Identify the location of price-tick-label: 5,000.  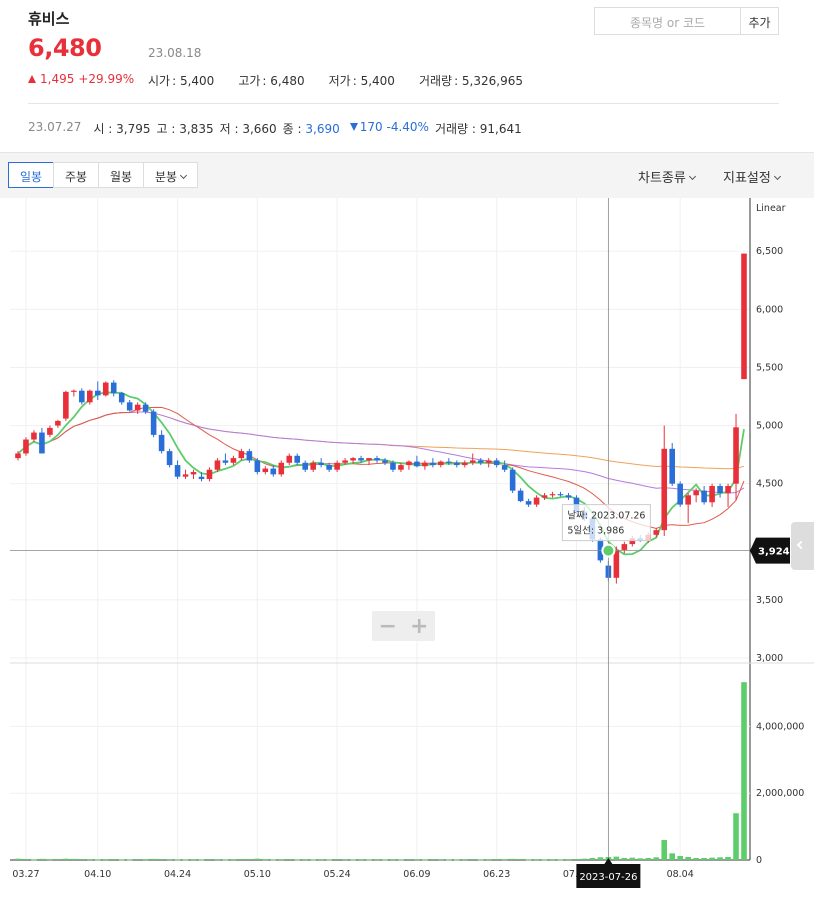
(769, 426).